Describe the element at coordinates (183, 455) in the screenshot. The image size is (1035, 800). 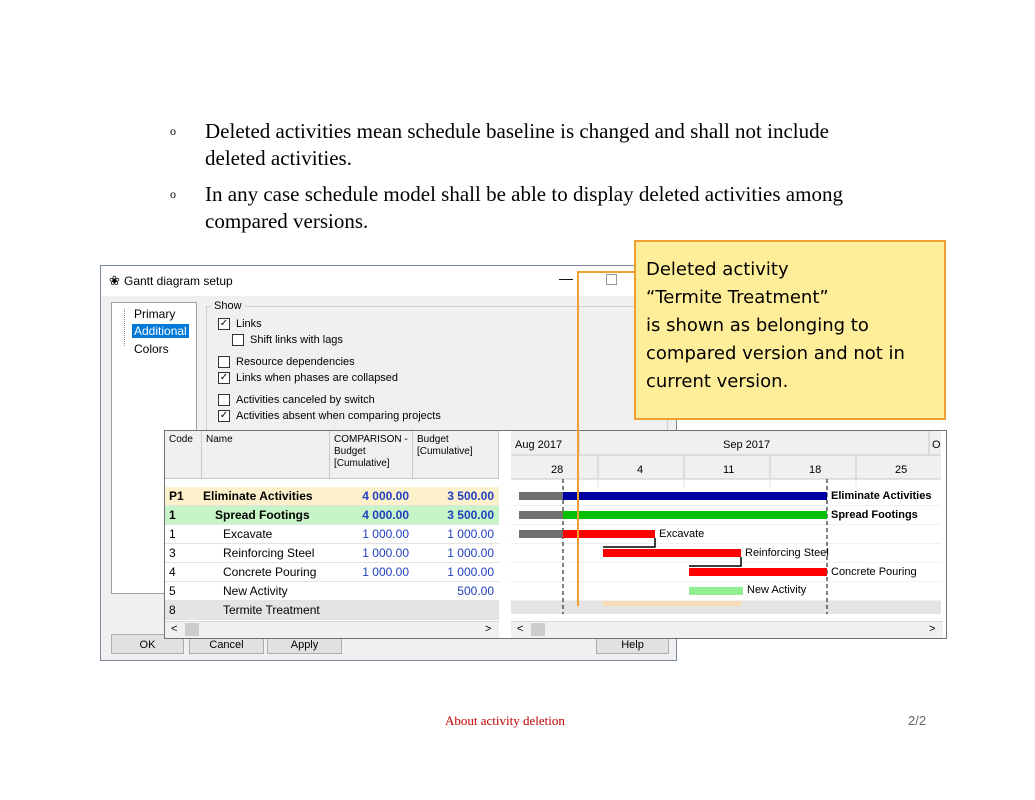
I see `column-header-code: Code` at that location.